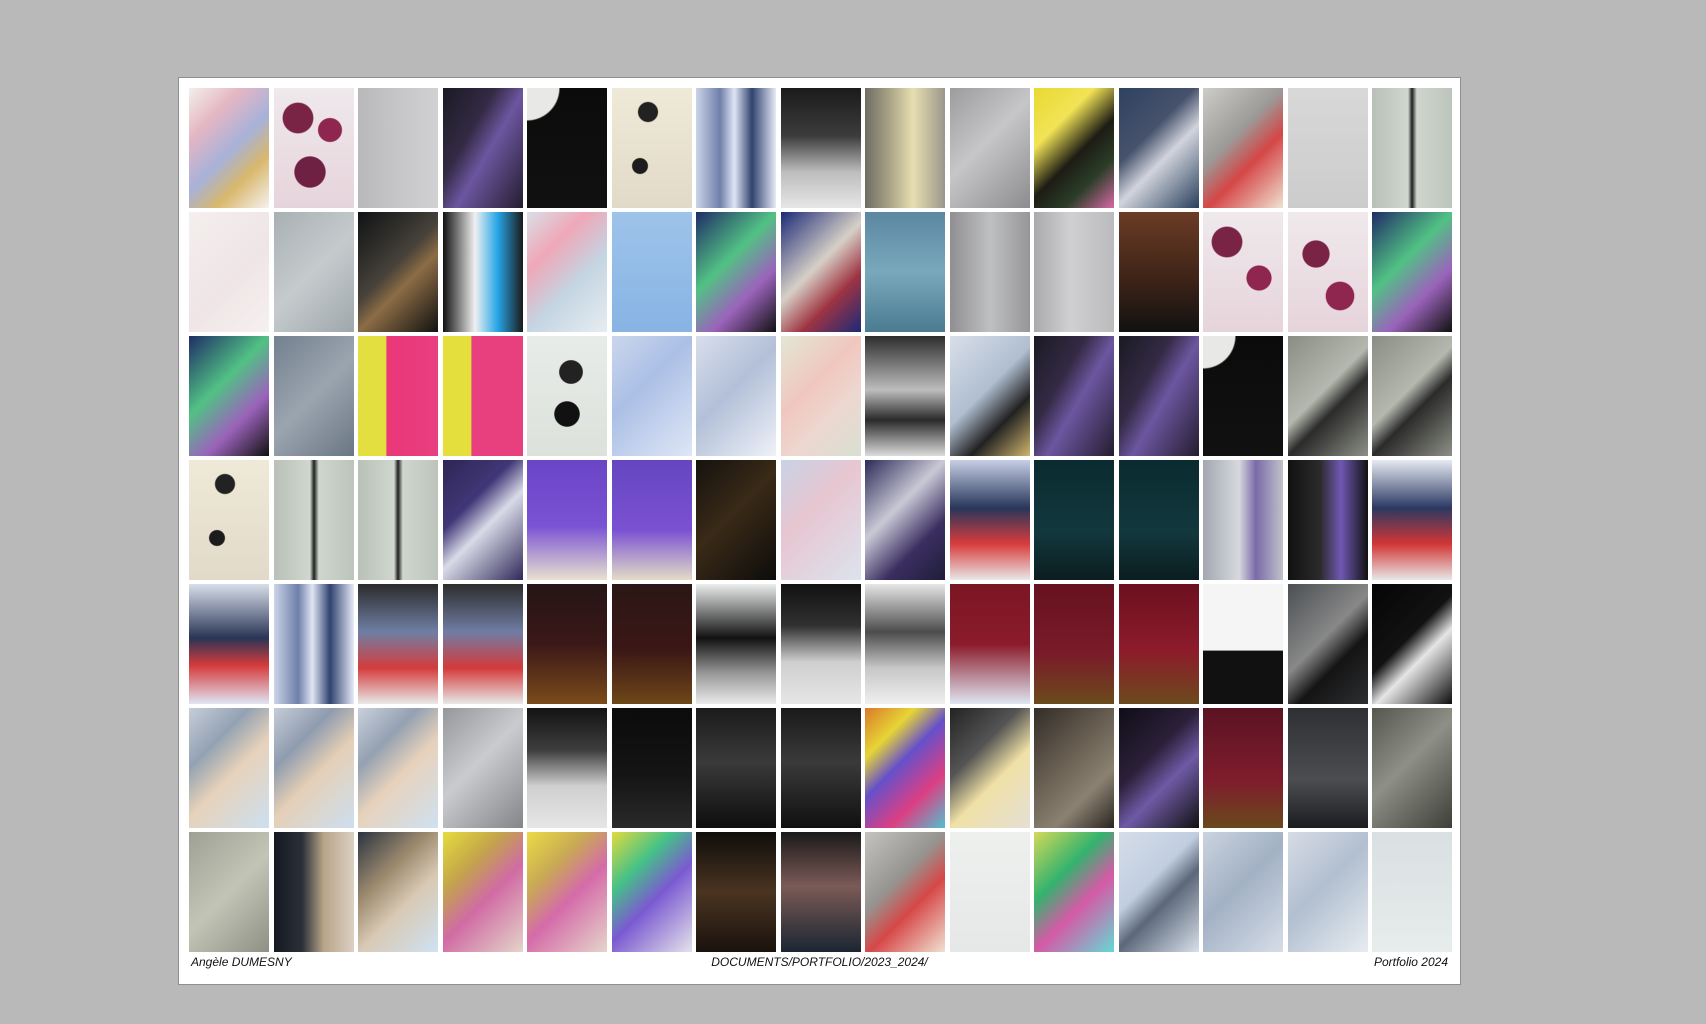  Describe the element at coordinates (1327, 272) in the screenshot. I see `thumbnail-r2-c14` at that location.